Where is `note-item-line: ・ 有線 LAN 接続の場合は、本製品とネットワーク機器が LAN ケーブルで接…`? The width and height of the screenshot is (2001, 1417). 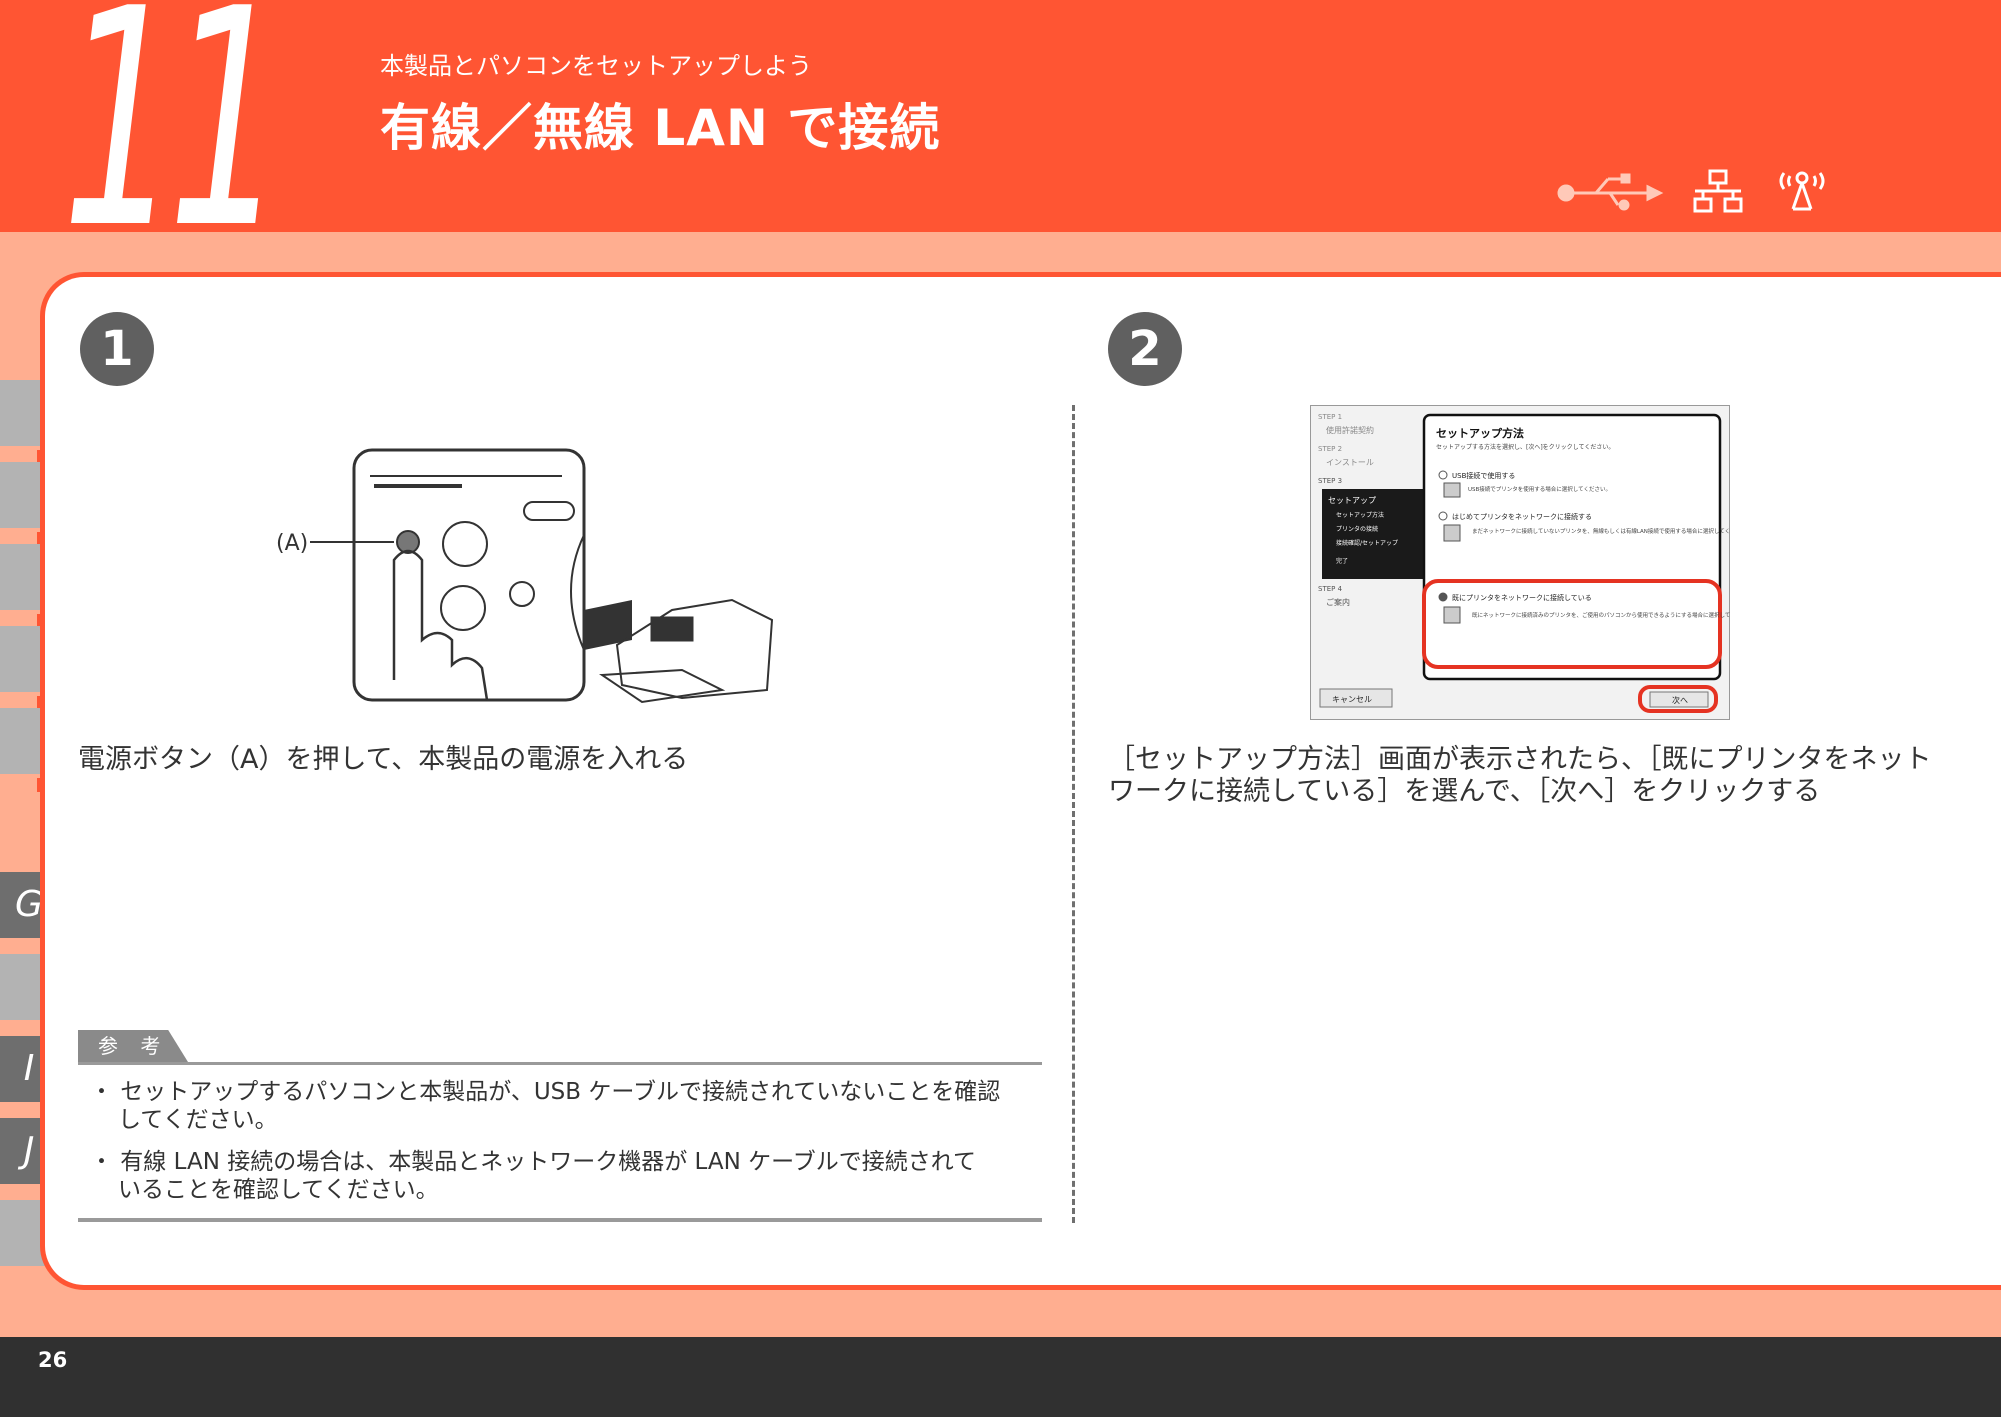 note-item-line: ・ 有線 LAN 接続の場合は、本製品とネットワーク機器が LAN ケーブルで接… is located at coordinates (533, 1162).